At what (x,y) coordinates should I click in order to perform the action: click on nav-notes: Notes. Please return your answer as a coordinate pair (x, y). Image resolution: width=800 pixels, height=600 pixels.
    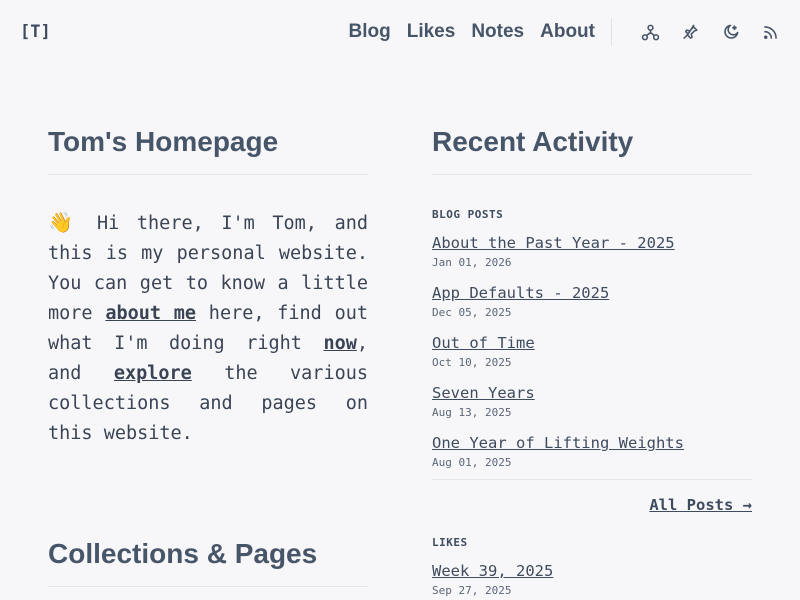
    Looking at the image, I should click on (497, 32).